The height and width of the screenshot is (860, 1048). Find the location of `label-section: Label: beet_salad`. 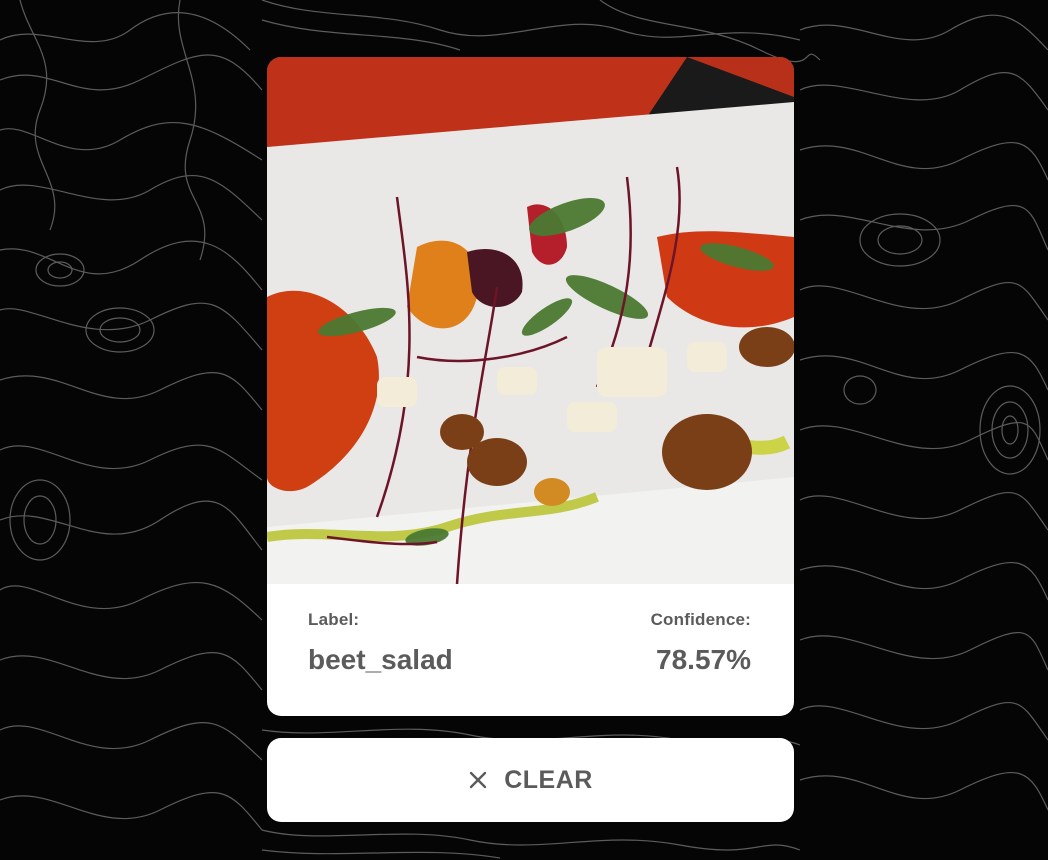

label-section: Label: beet_salad is located at coordinates (380, 643).